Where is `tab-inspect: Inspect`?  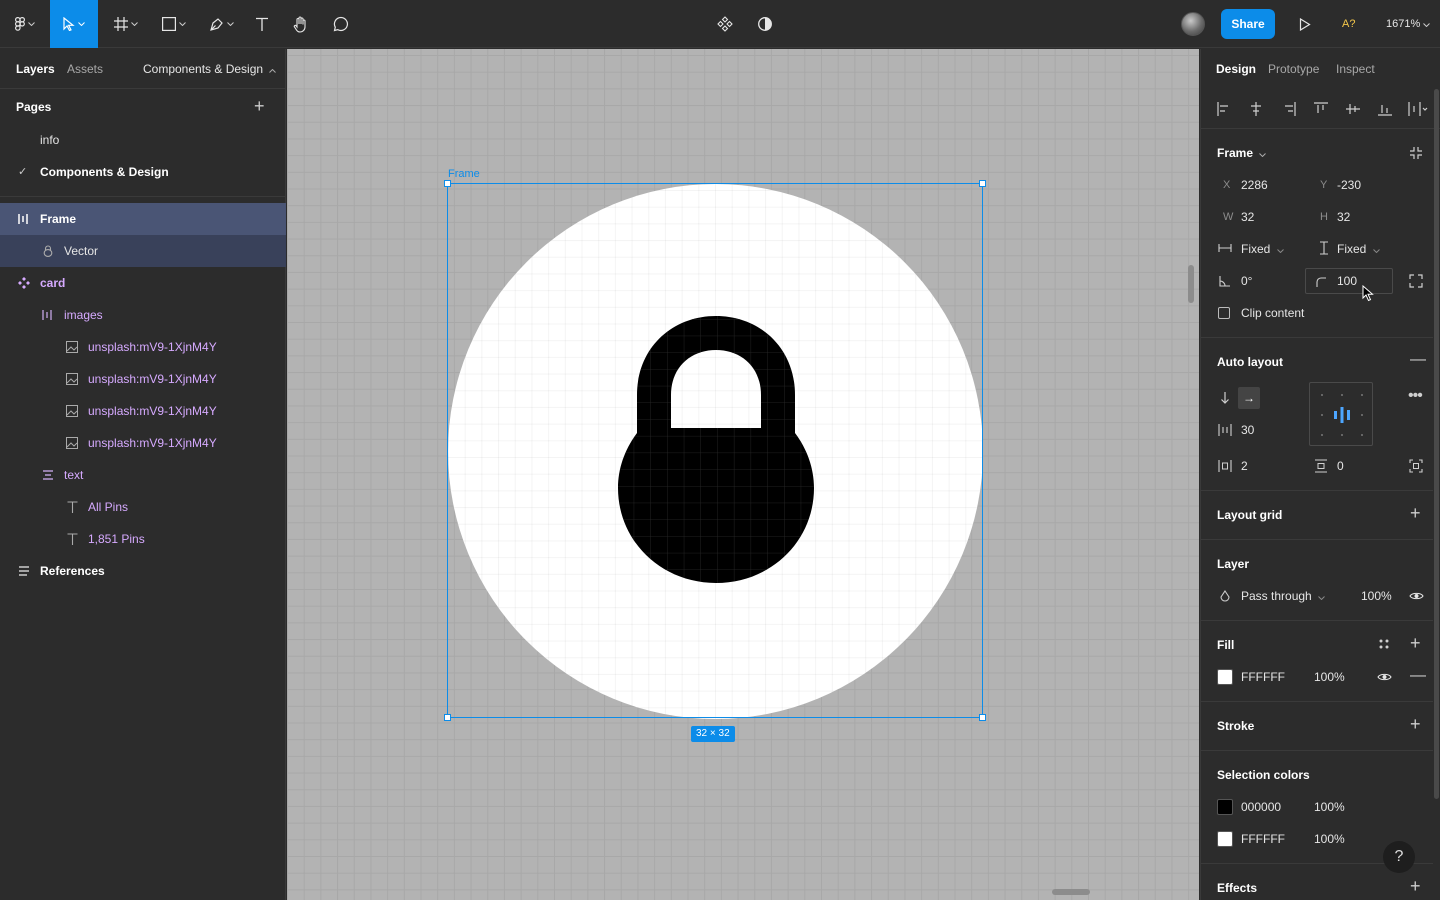 tab-inspect: Inspect is located at coordinates (1355, 69).